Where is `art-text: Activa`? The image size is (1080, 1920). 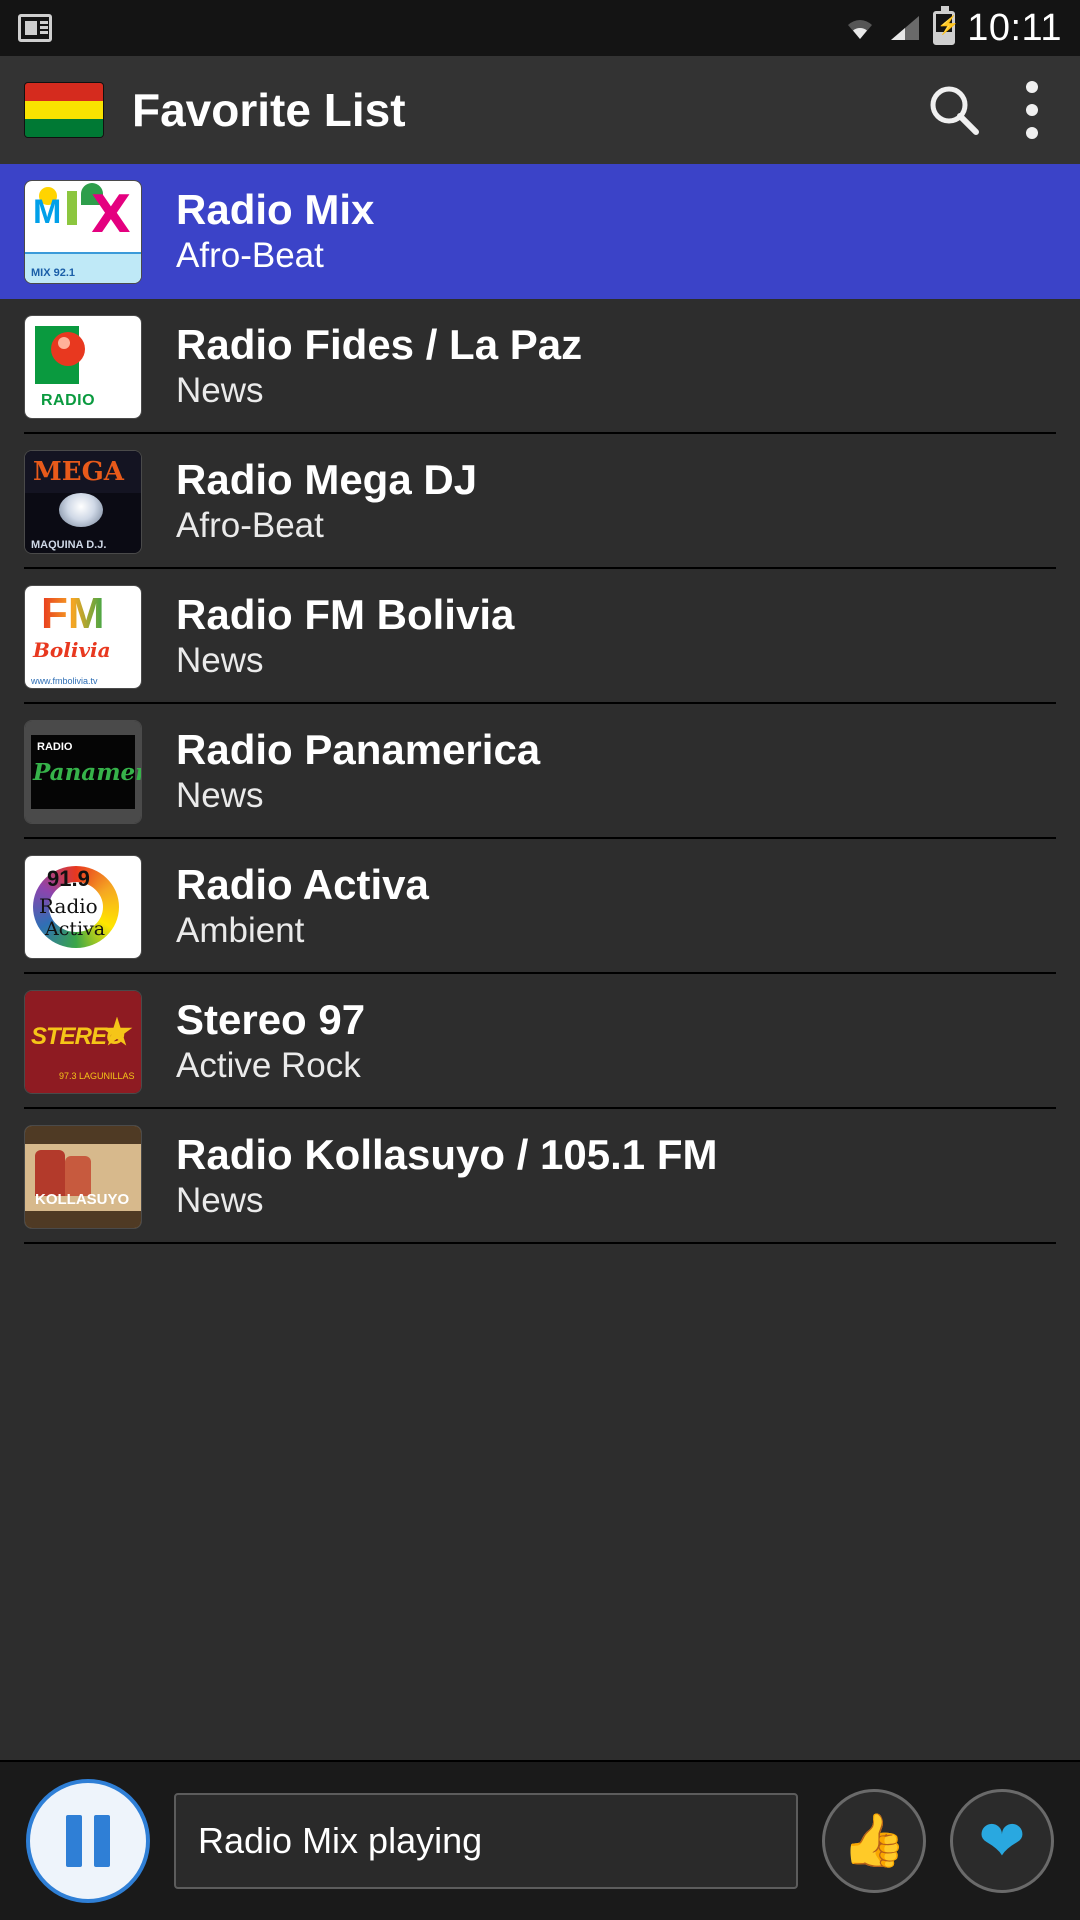
art-text: Activa is located at coordinates (75, 928).